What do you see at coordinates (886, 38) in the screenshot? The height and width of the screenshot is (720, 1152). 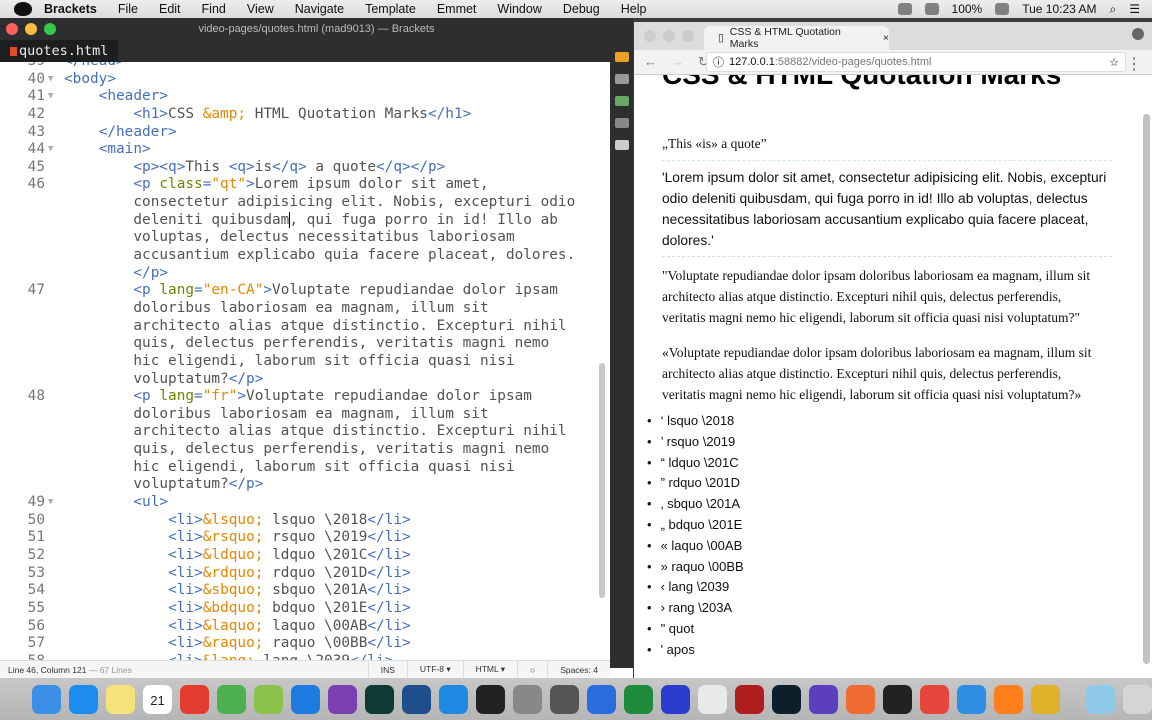 I see `tab-close-icon: ×` at bounding box center [886, 38].